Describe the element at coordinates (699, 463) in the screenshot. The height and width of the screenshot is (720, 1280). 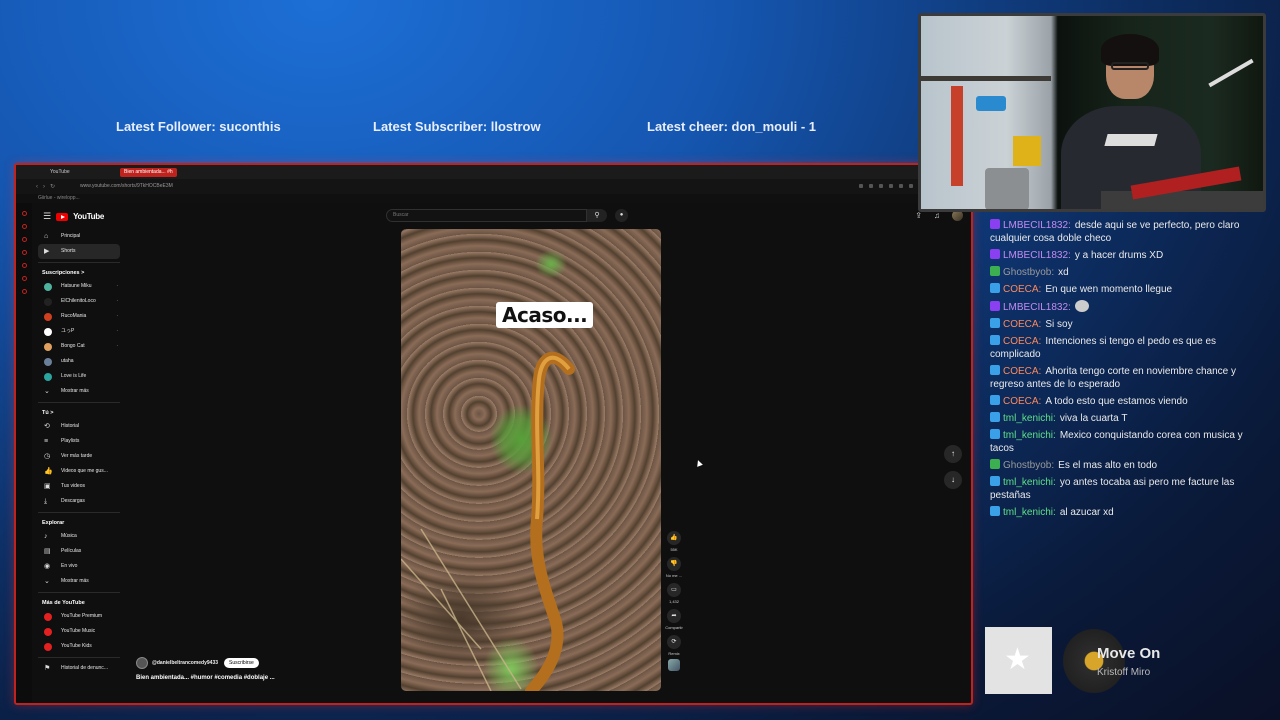
I see `mouse-cursor-icon` at that location.